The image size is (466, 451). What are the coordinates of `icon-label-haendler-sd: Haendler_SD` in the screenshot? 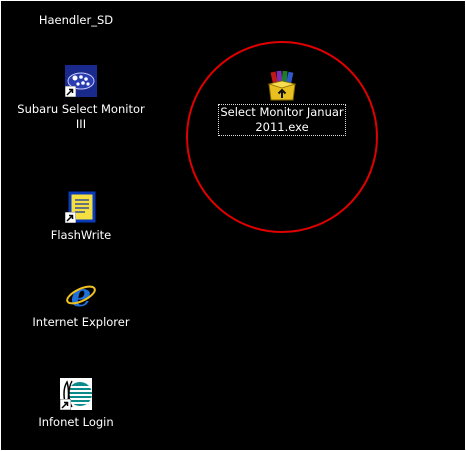 It's located at (76, 20).